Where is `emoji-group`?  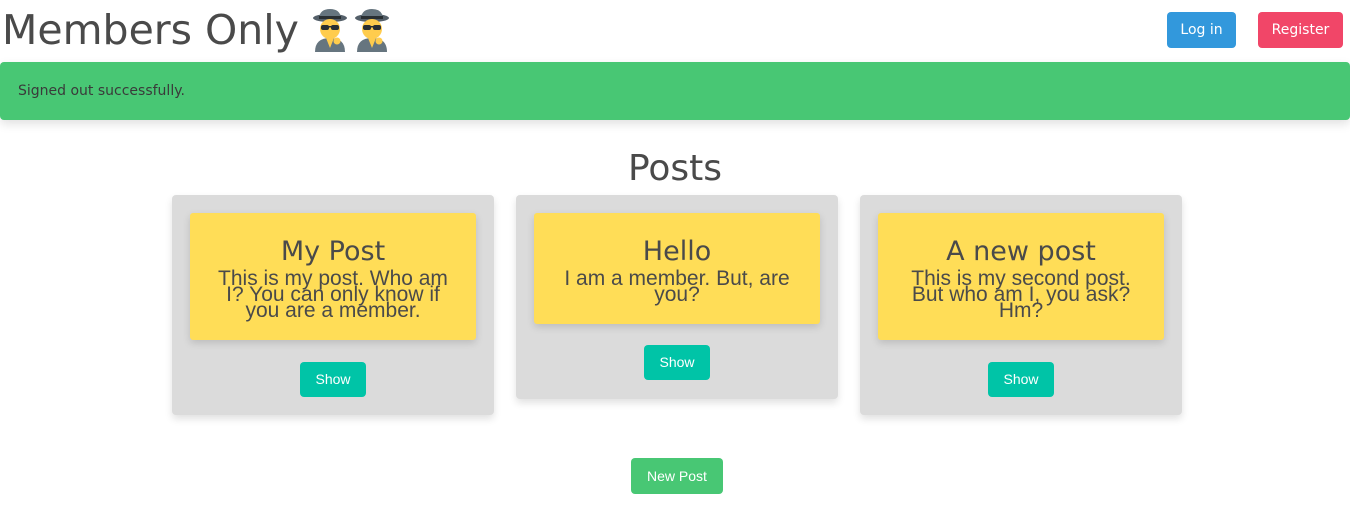 emoji-group is located at coordinates (351, 30).